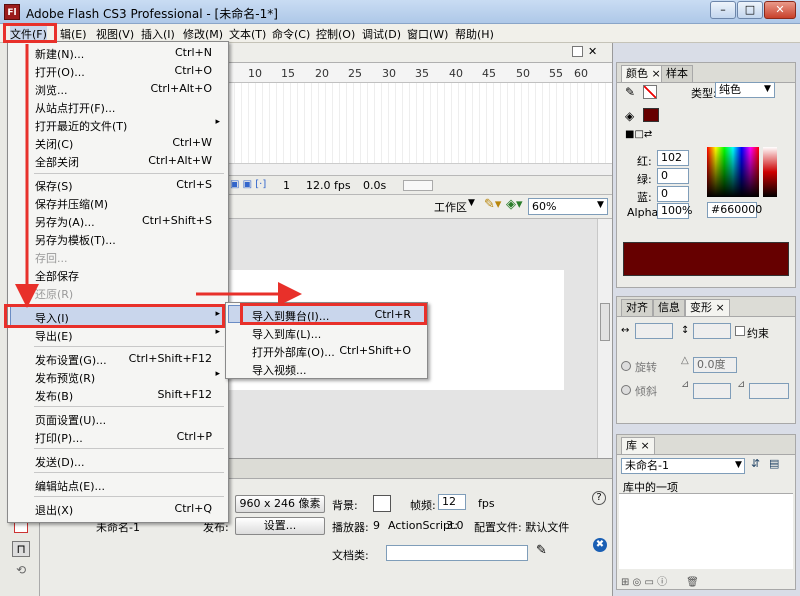 This screenshot has height=596, width=800. What do you see at coordinates (280, 504) in the screenshot?
I see `document-size-button: 960 x 246 像素` at bounding box center [280, 504].